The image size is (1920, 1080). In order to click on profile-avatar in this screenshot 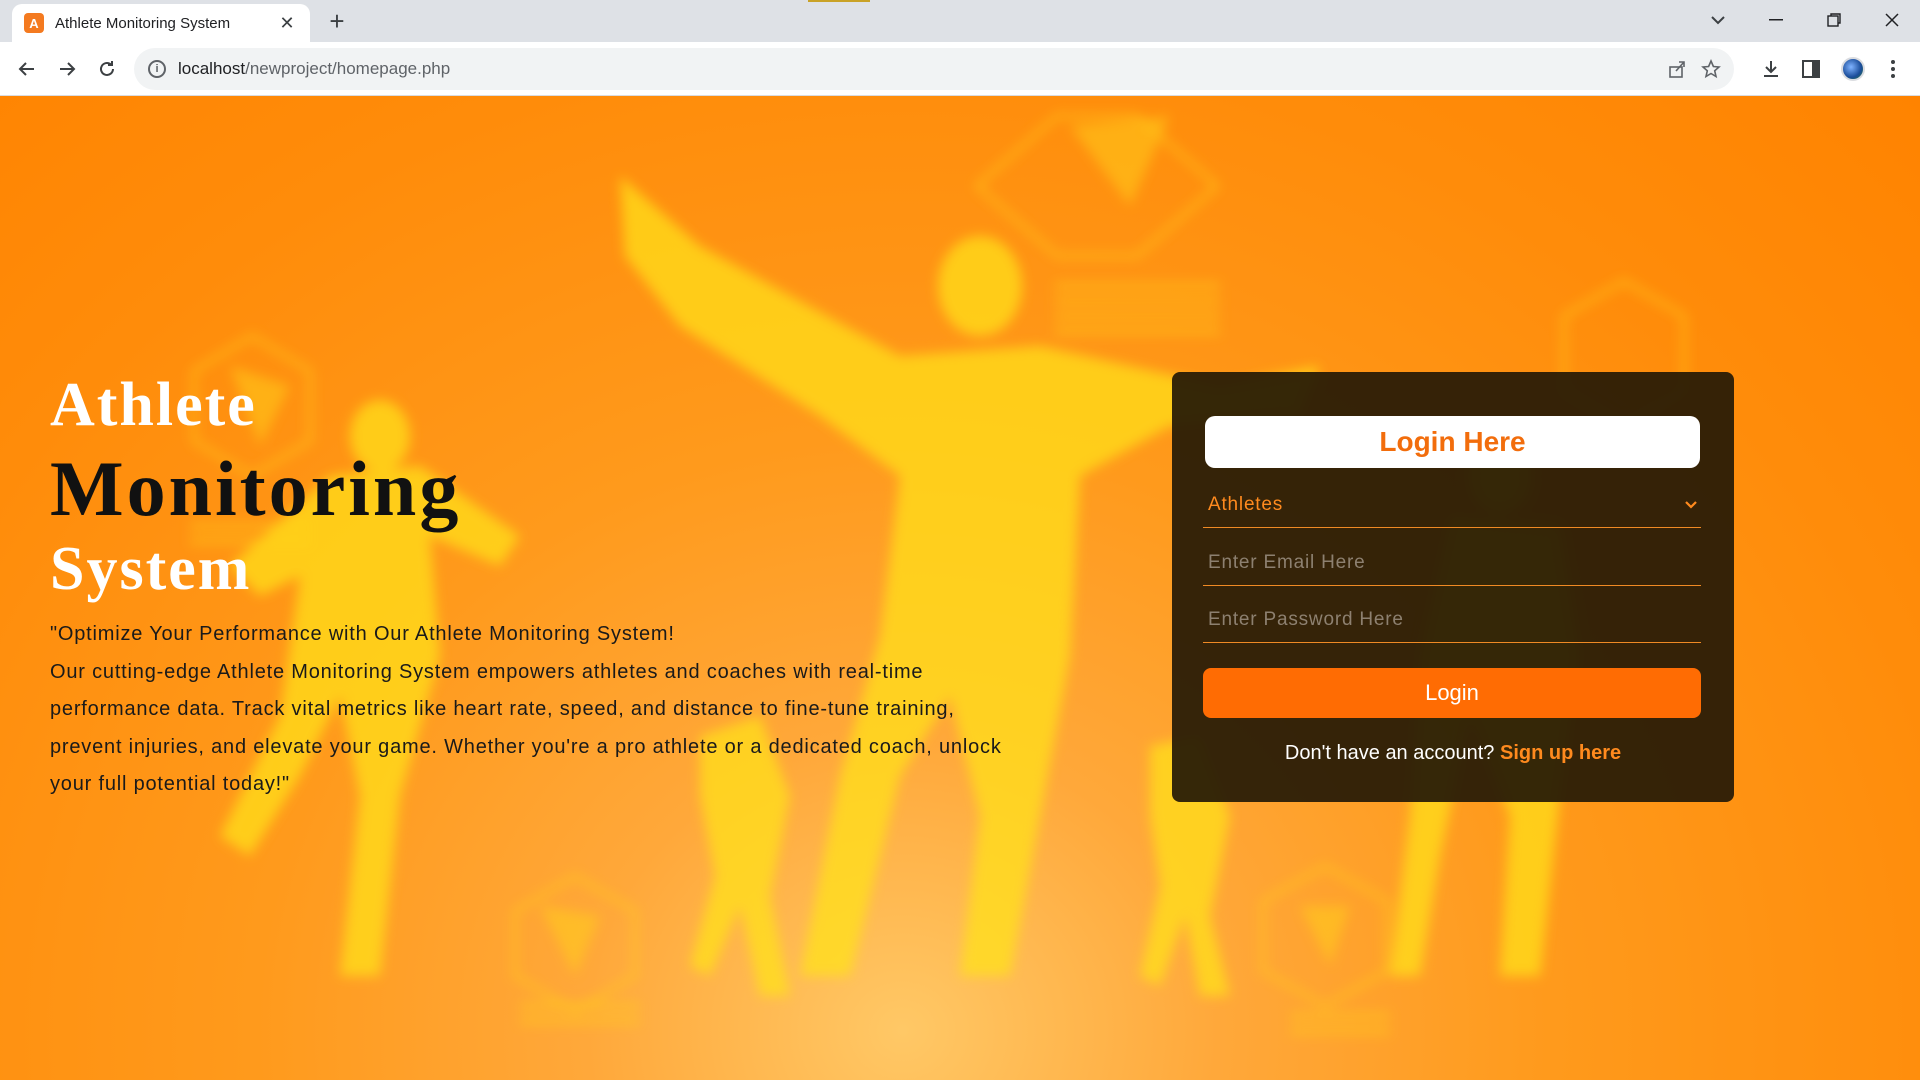, I will do `click(1853, 69)`.